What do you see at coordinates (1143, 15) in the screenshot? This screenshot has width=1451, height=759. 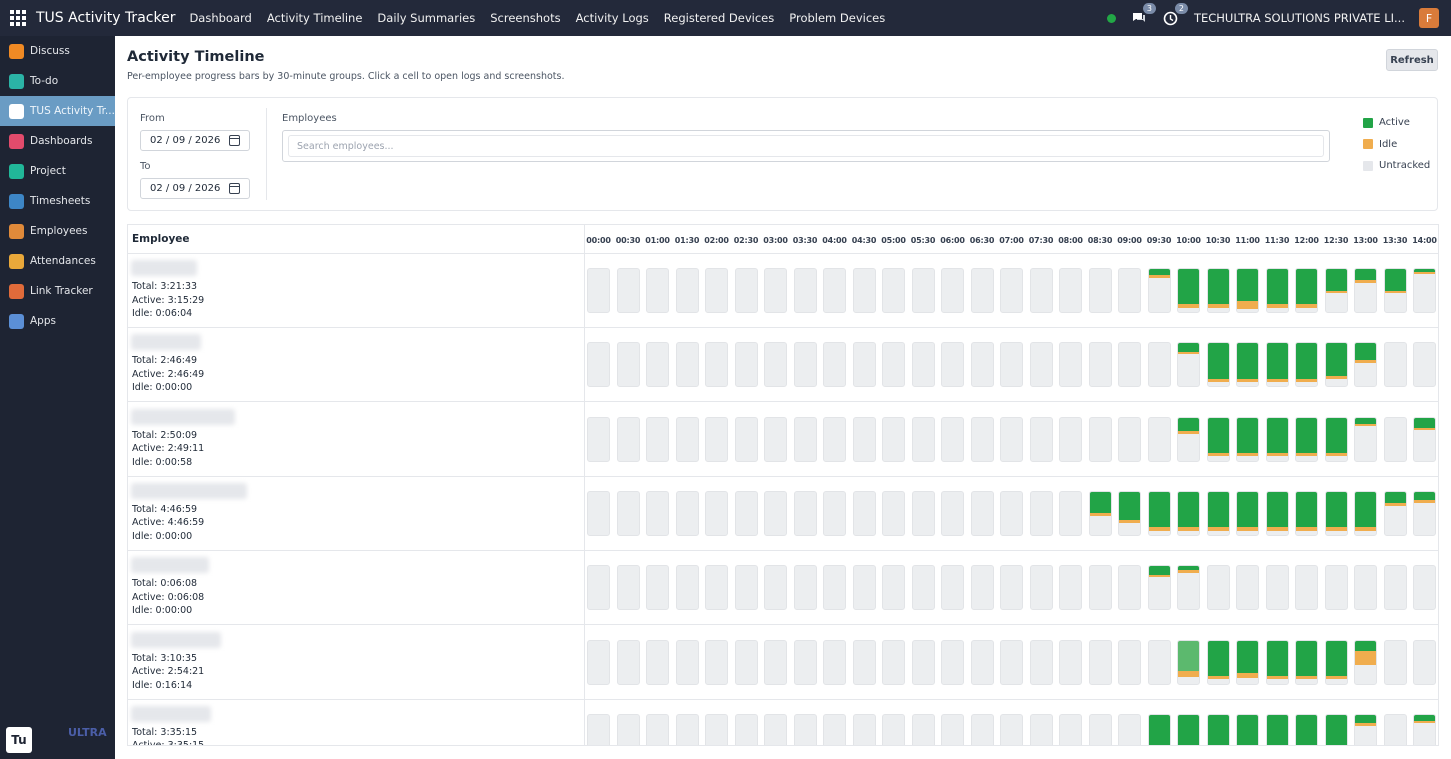 I see `messages-icon: 3` at bounding box center [1143, 15].